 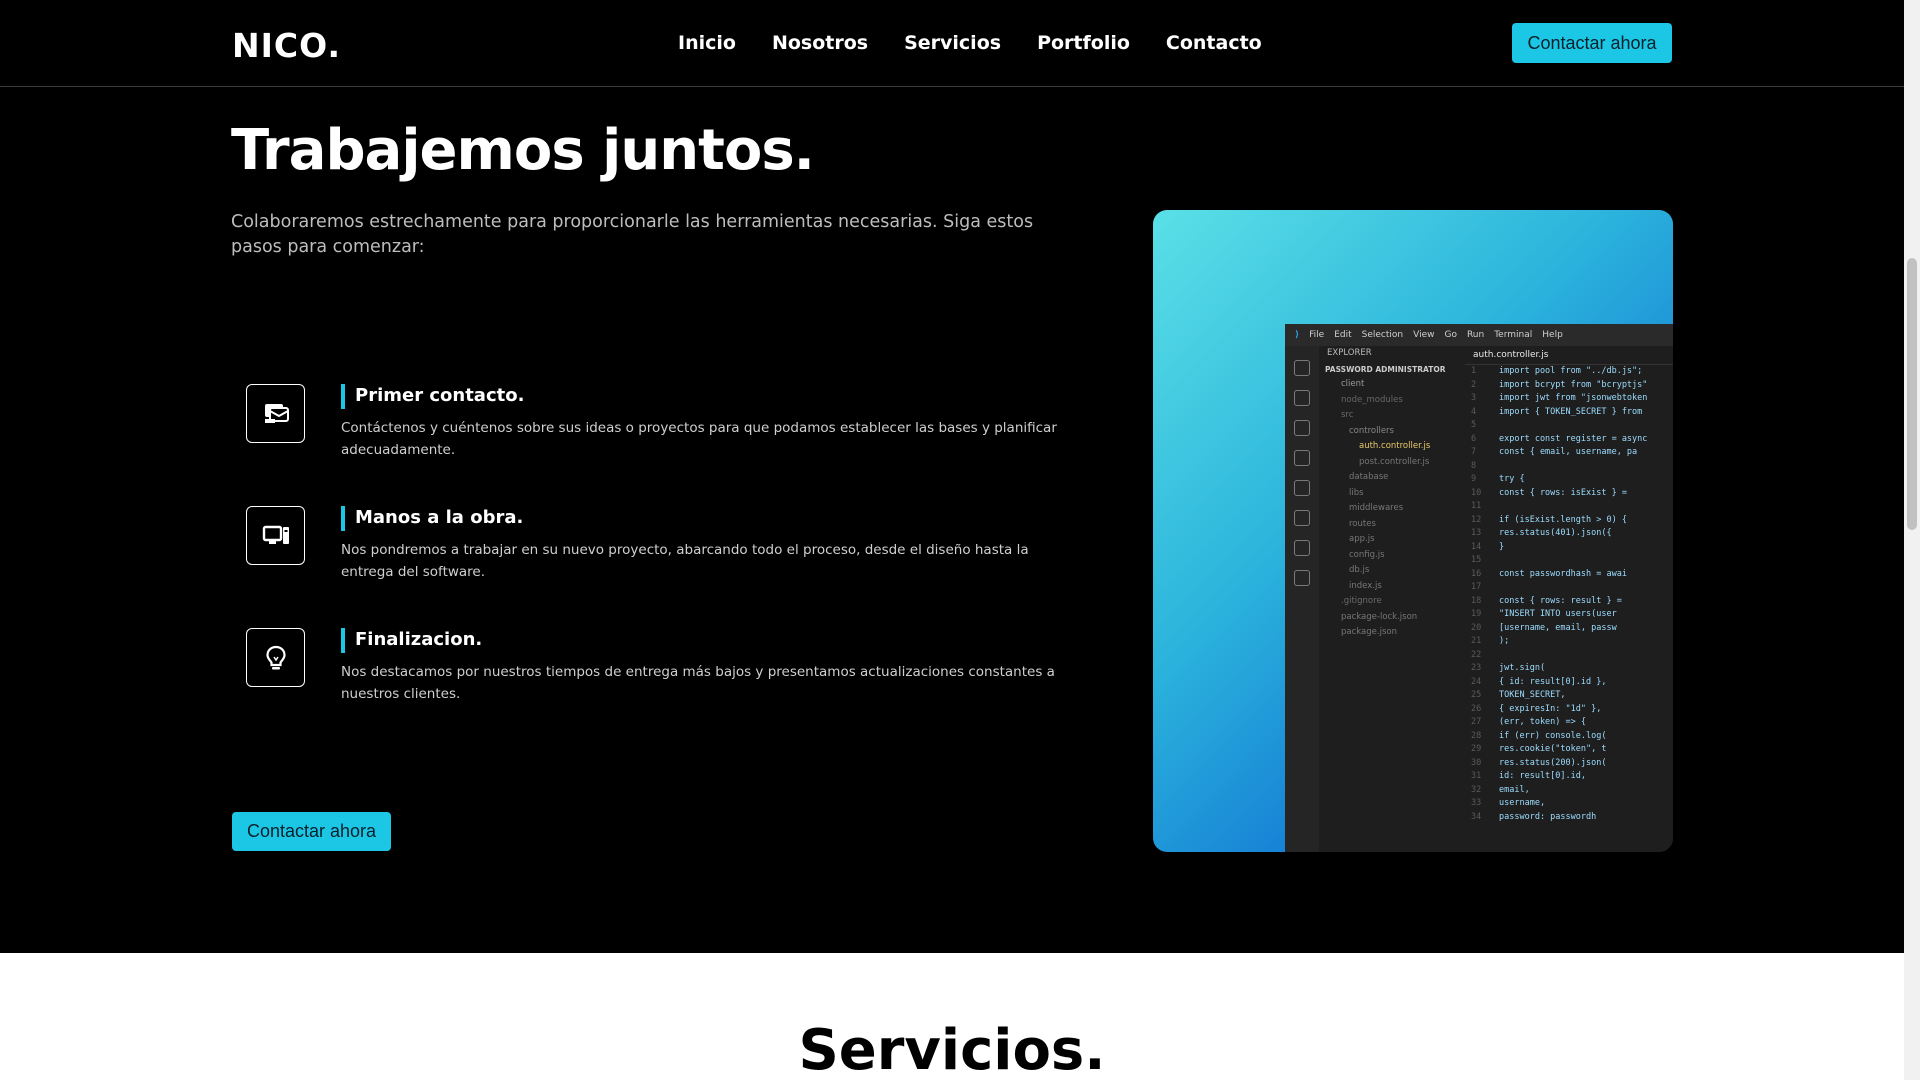 What do you see at coordinates (1569, 386) in the screenshot?
I see `code-line: import bcrypt from "bcryptjs"` at bounding box center [1569, 386].